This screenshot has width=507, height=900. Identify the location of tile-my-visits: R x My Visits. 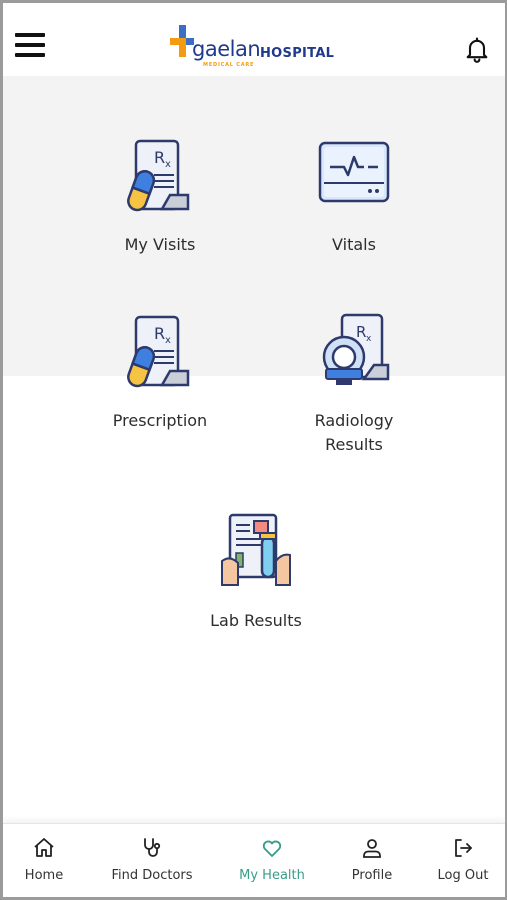
(160, 196).